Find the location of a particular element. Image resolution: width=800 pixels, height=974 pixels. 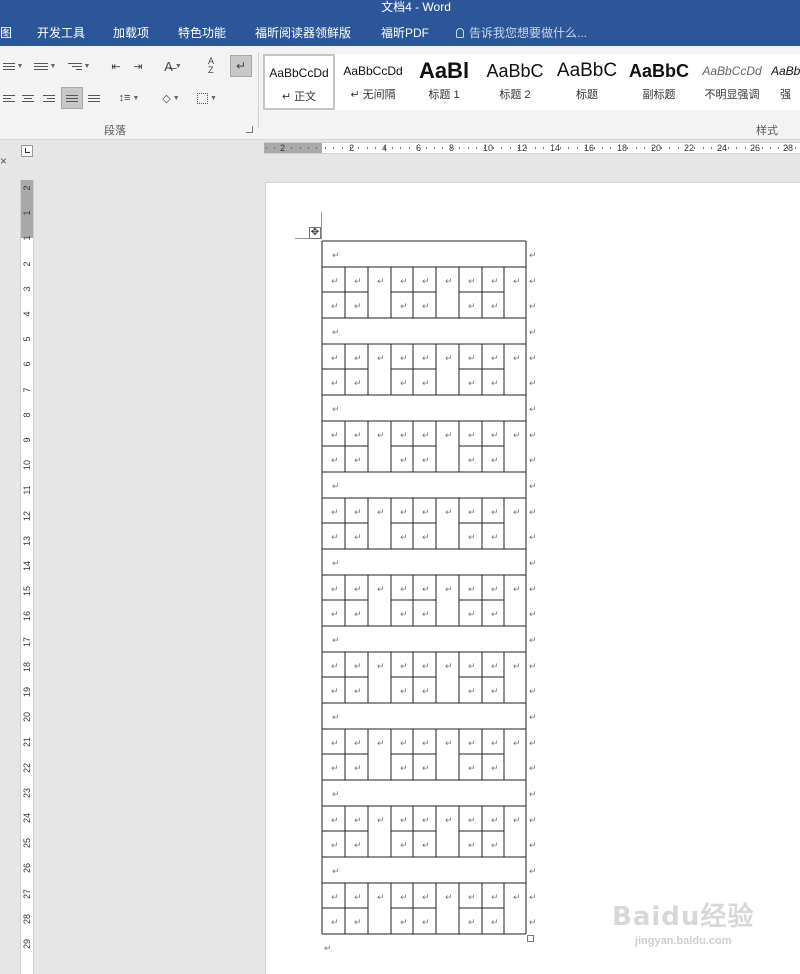

styles-group-label: 样式 is located at coordinates (767, 131).